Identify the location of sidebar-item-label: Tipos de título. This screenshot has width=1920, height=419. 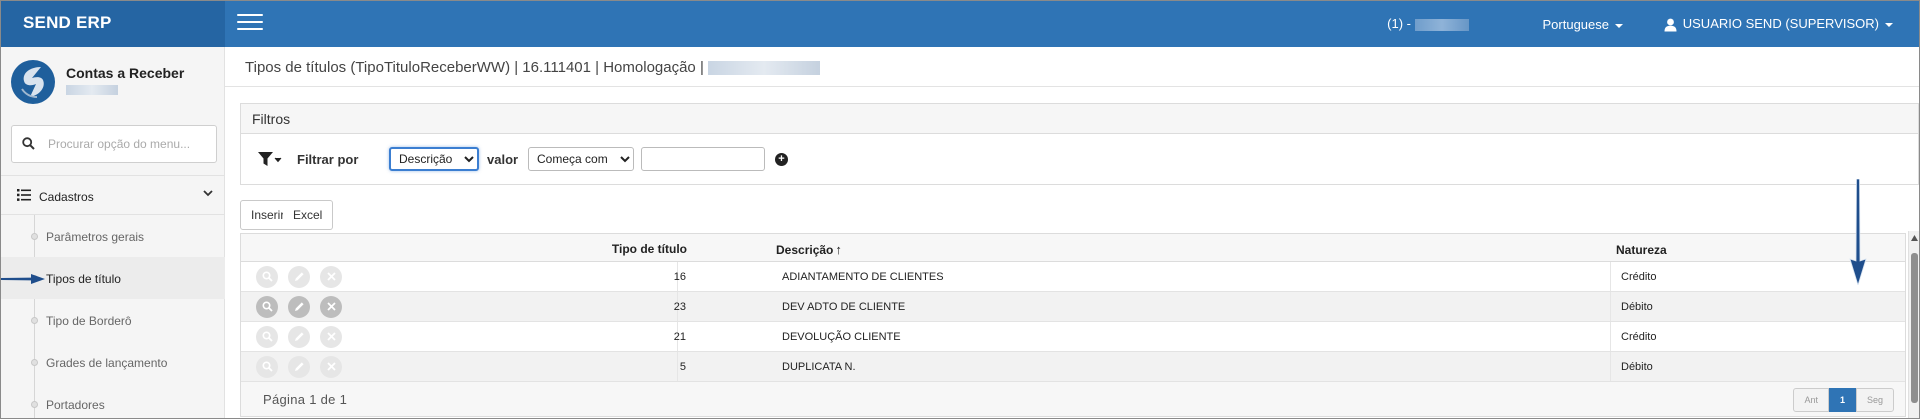
(83, 279).